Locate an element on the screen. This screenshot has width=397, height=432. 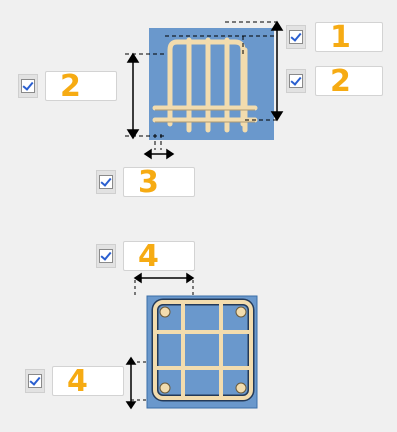
left-height-field: 2 is located at coordinates (67, 87).